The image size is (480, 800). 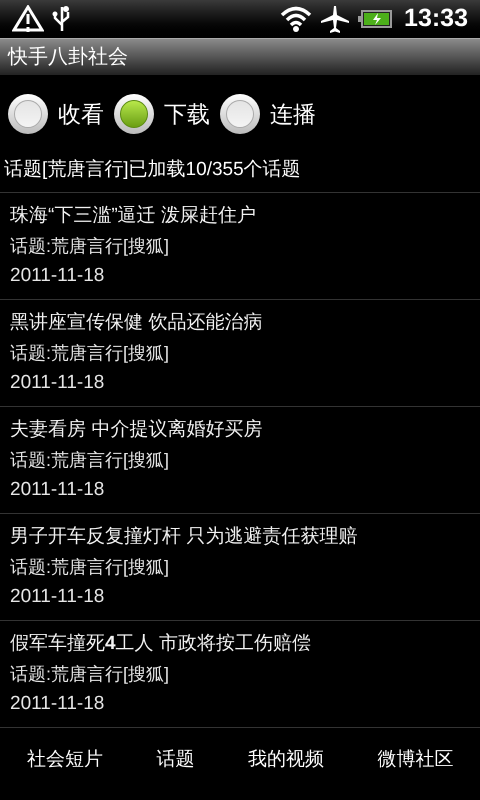 What do you see at coordinates (436, 18) in the screenshot?
I see `clock-time: 13:33` at bounding box center [436, 18].